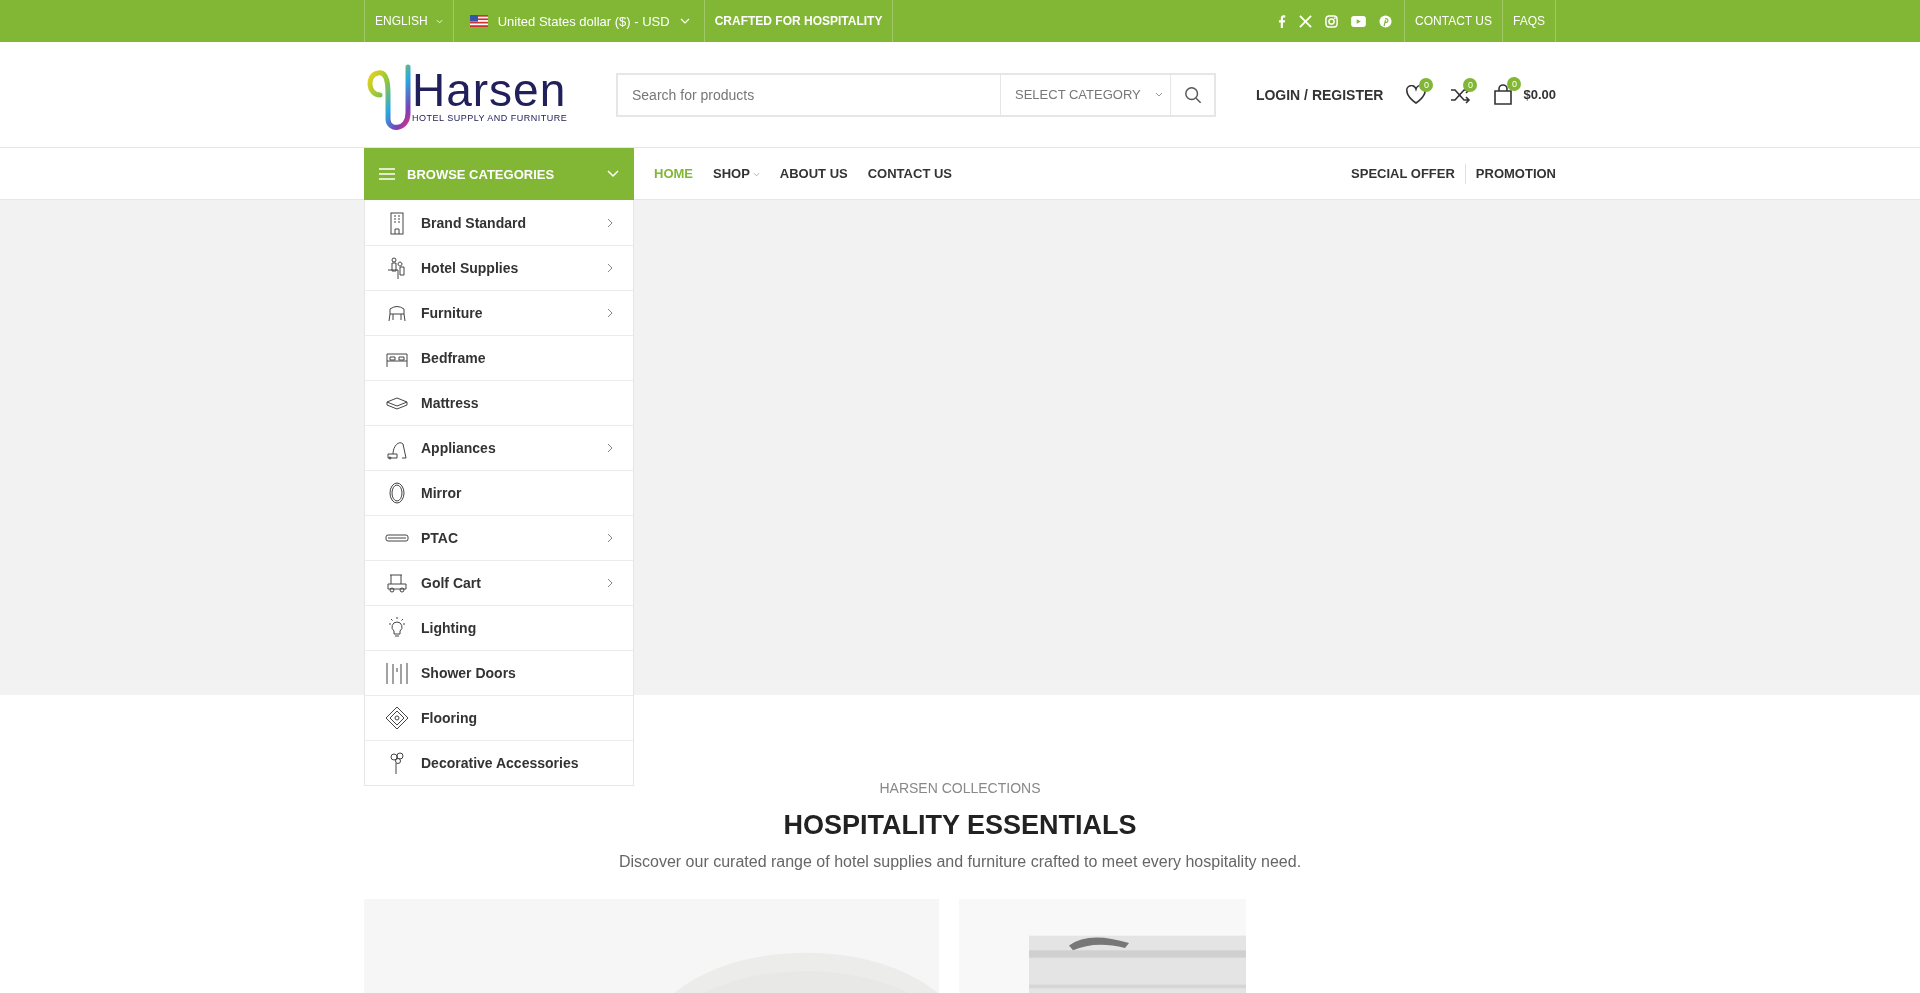 The height and width of the screenshot is (993, 1920). I want to click on chevron-down-icon, so click(613, 174).